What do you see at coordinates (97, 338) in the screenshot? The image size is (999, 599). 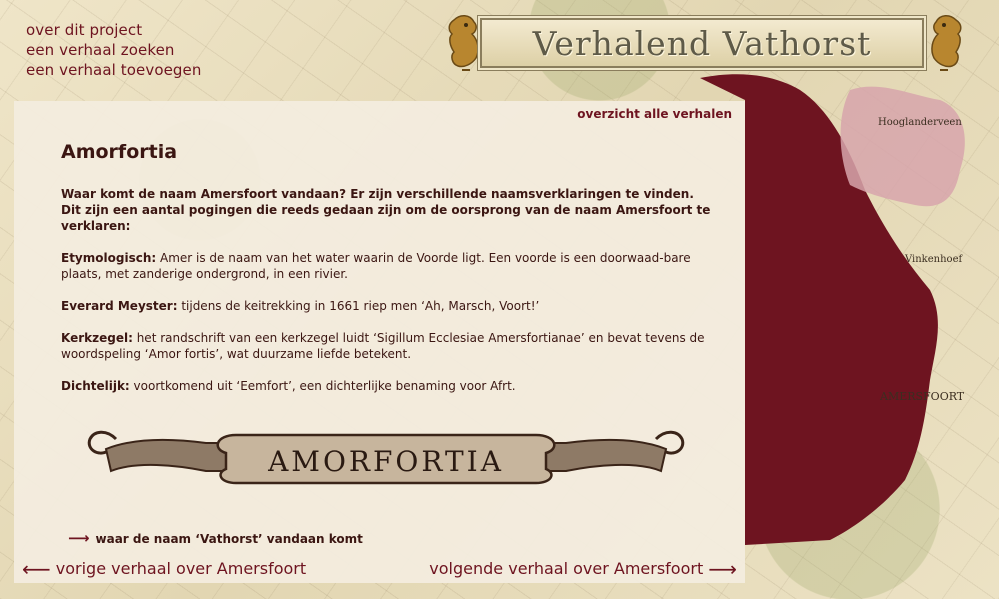 I see `section-term: Kerkzegel:` at bounding box center [97, 338].